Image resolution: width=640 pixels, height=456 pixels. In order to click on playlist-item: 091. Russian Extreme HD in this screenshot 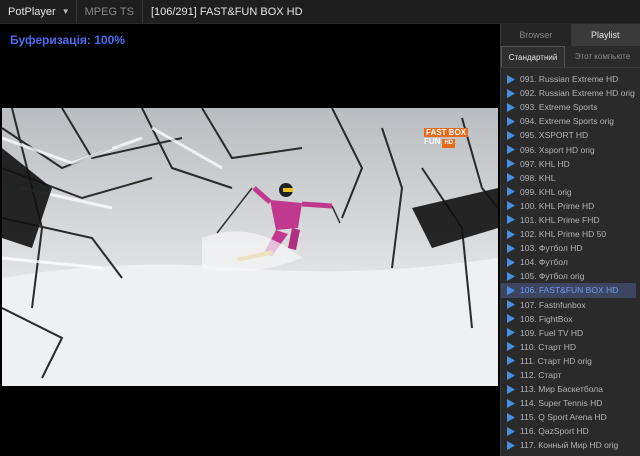, I will do `click(570, 79)`.